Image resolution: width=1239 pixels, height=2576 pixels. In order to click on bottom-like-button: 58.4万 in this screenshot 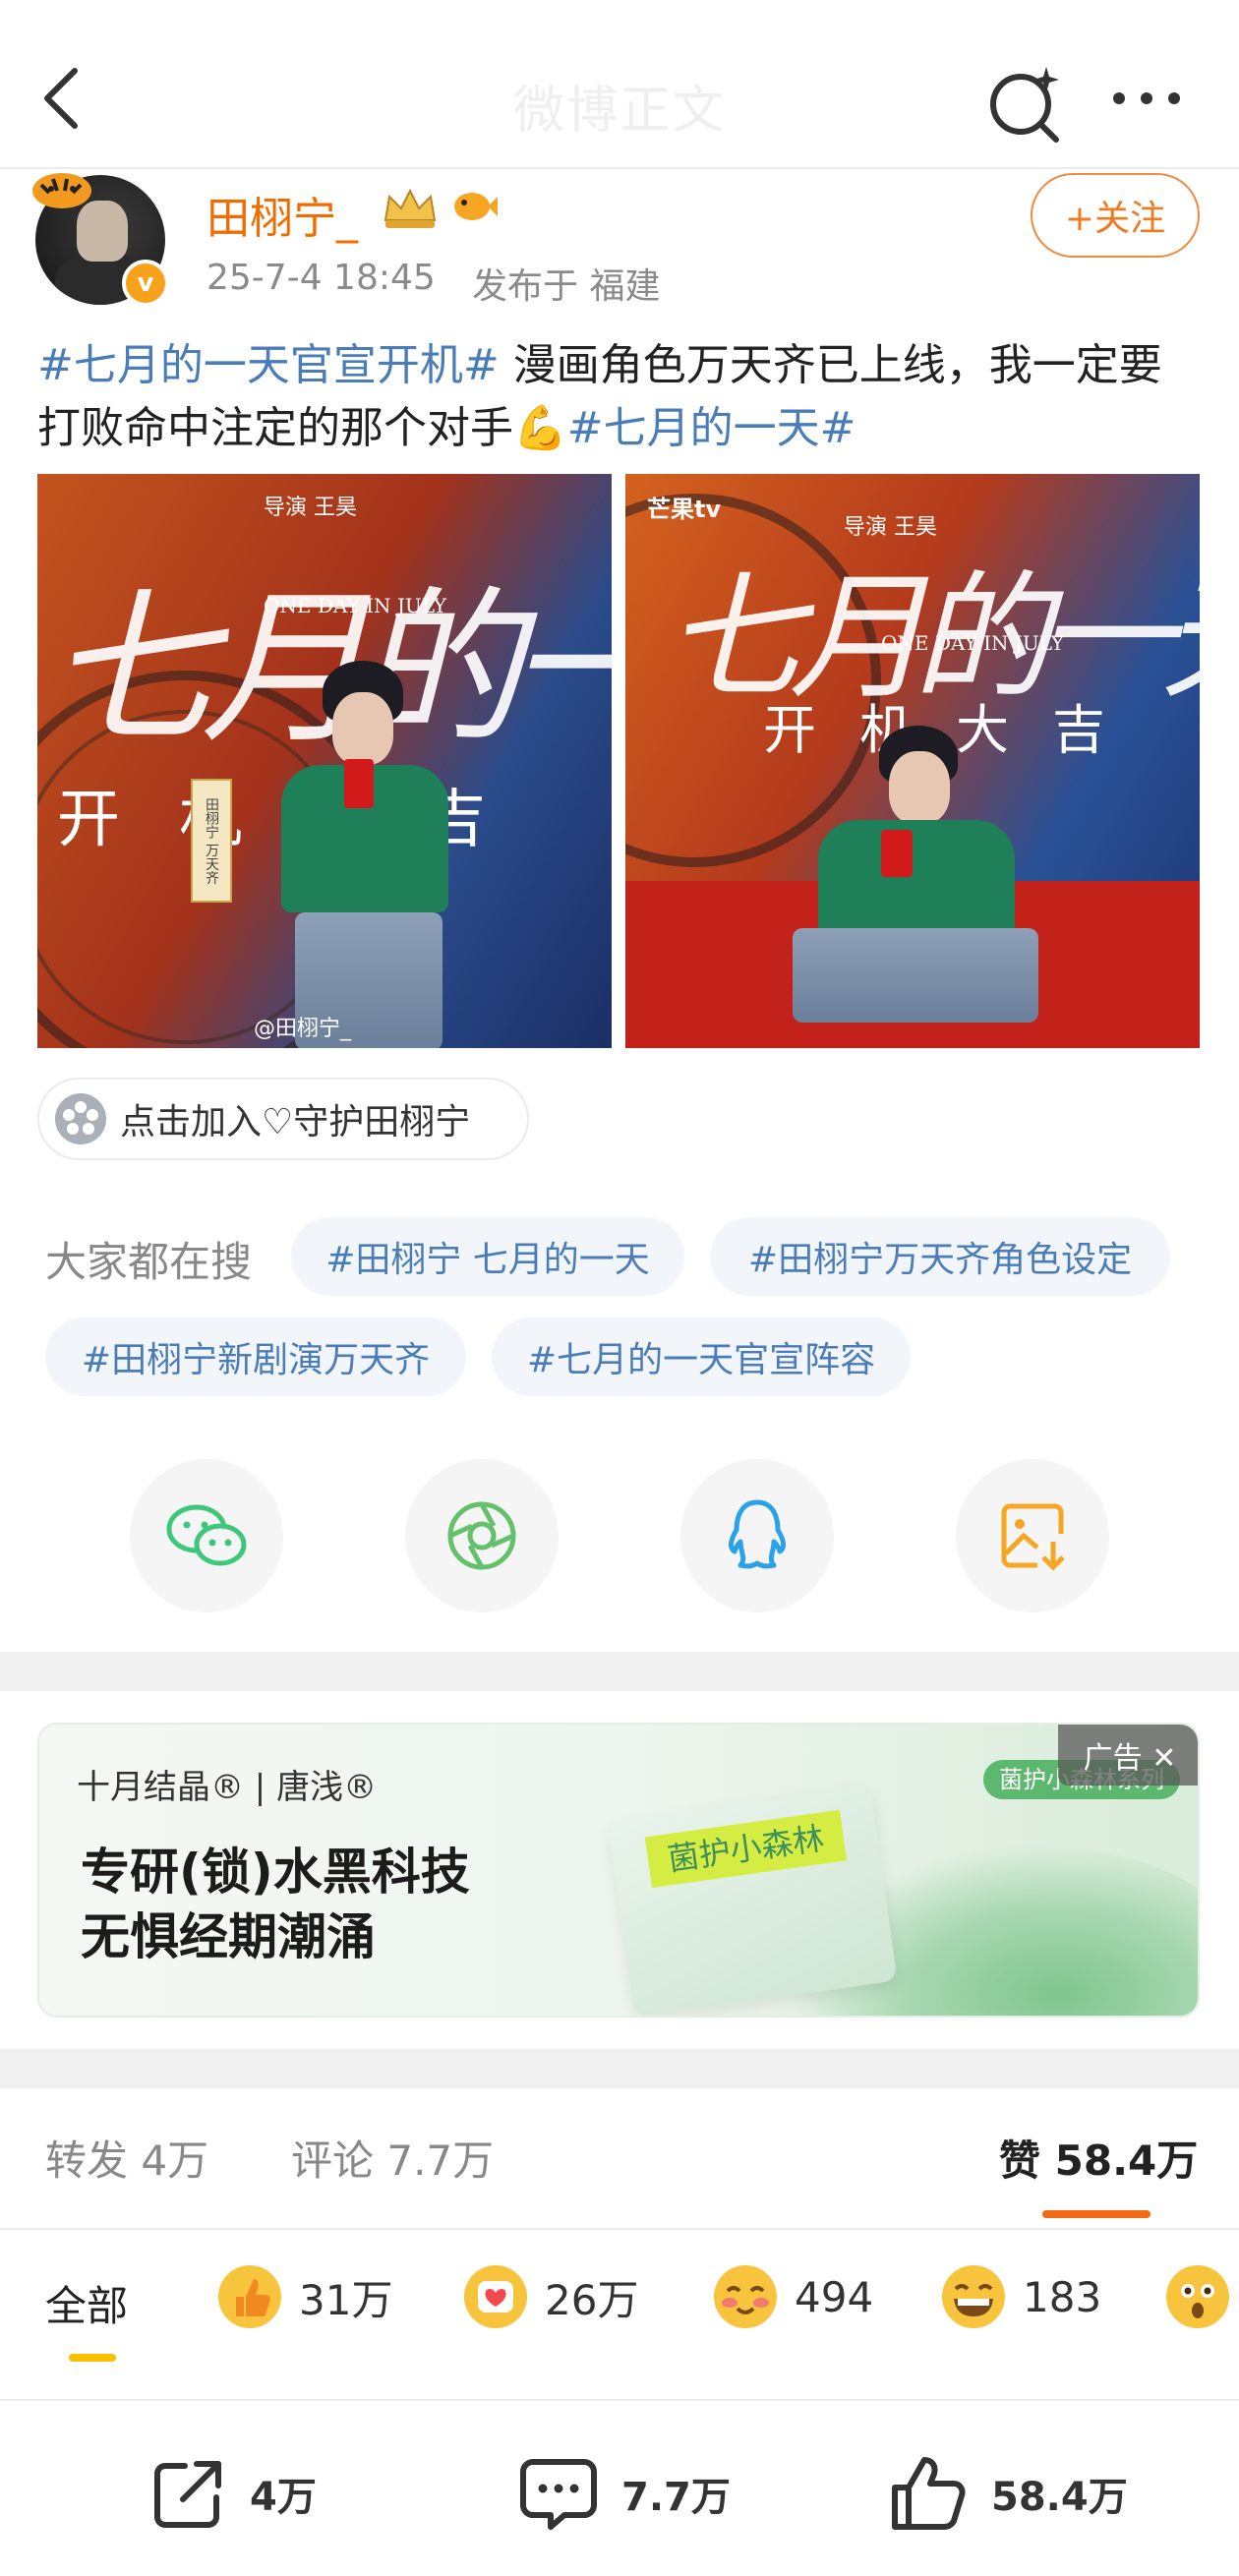, I will do `click(1007, 2493)`.